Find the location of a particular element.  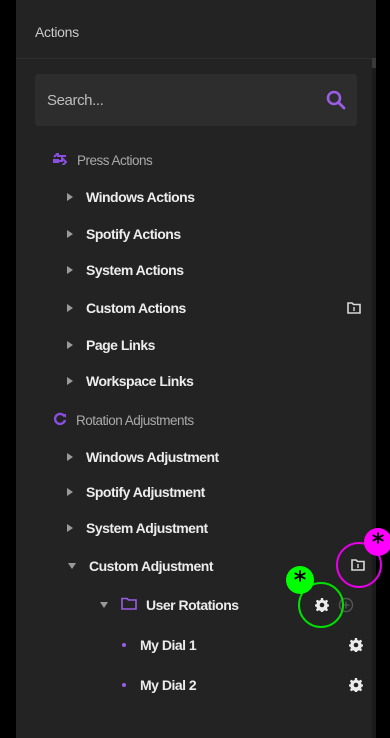

tree-item-spotify-adjustment: Spotify Adjustment is located at coordinates (136, 492).